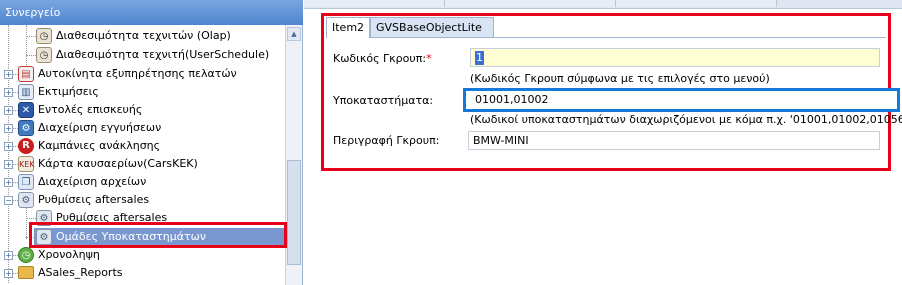  Describe the element at coordinates (429, 58) in the screenshot. I see `required-marker: *` at that location.